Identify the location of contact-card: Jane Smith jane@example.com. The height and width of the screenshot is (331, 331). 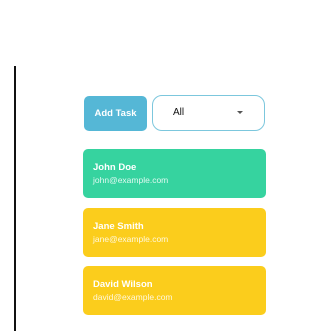
(174, 232).